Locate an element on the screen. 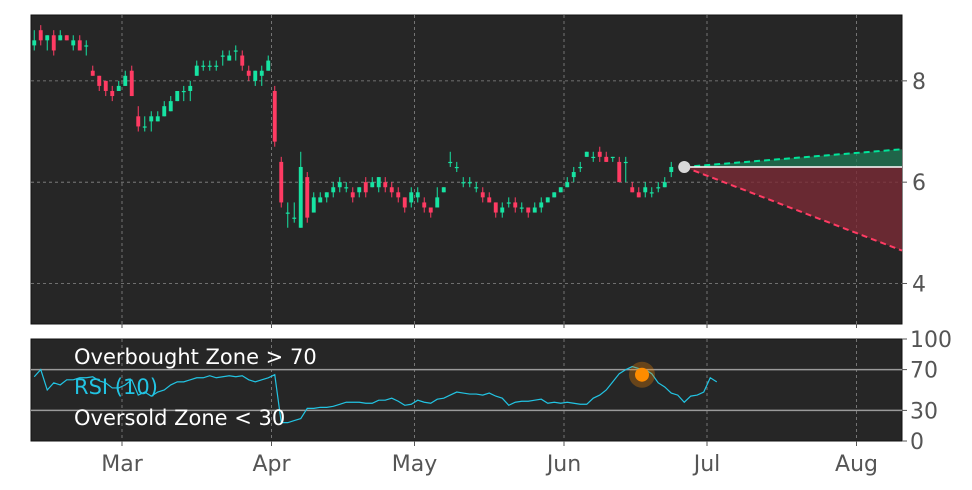 The width and height of the screenshot is (972, 490). price-y-tick-label: 4 is located at coordinates (919, 284).